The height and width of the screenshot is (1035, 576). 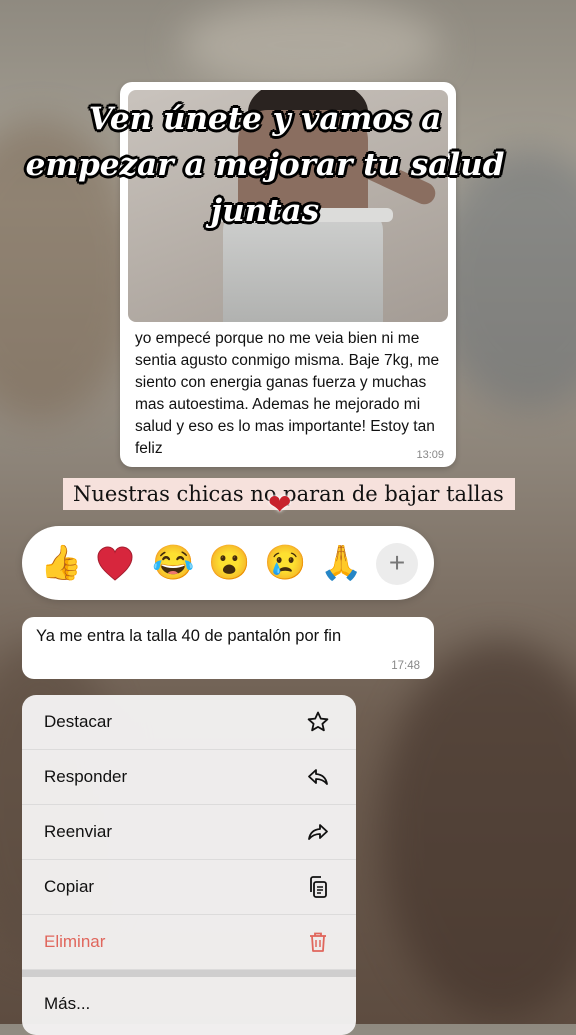 I want to click on surprised-reaction-icon: 😮, so click(x=229, y=563).